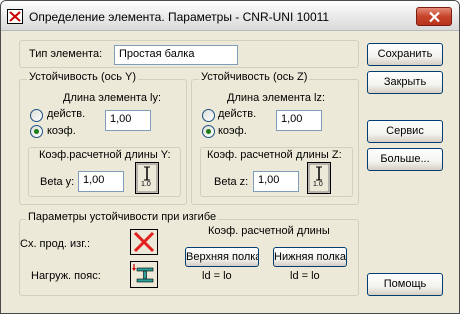  I want to click on beta-z-scheme-button: 1.0, so click(319, 178).